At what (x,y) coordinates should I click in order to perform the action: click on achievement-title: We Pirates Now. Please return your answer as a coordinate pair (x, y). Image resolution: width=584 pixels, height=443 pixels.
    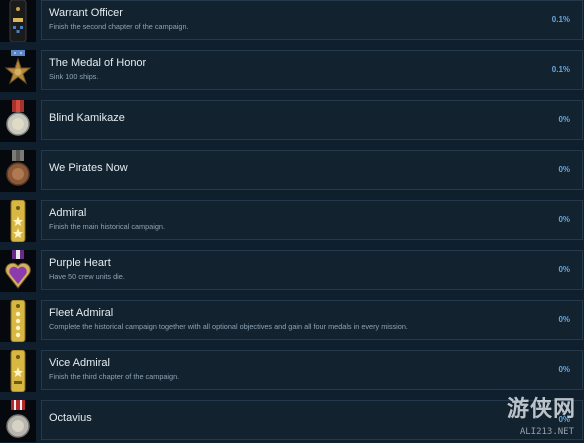
    Looking at the image, I should click on (88, 168).